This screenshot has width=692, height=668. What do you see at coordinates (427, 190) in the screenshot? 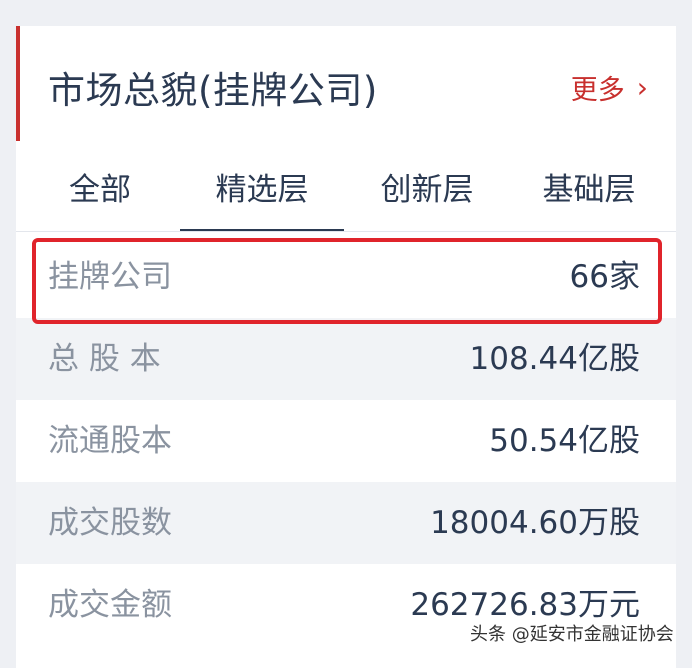
I see `tab-label: 创新层` at bounding box center [427, 190].